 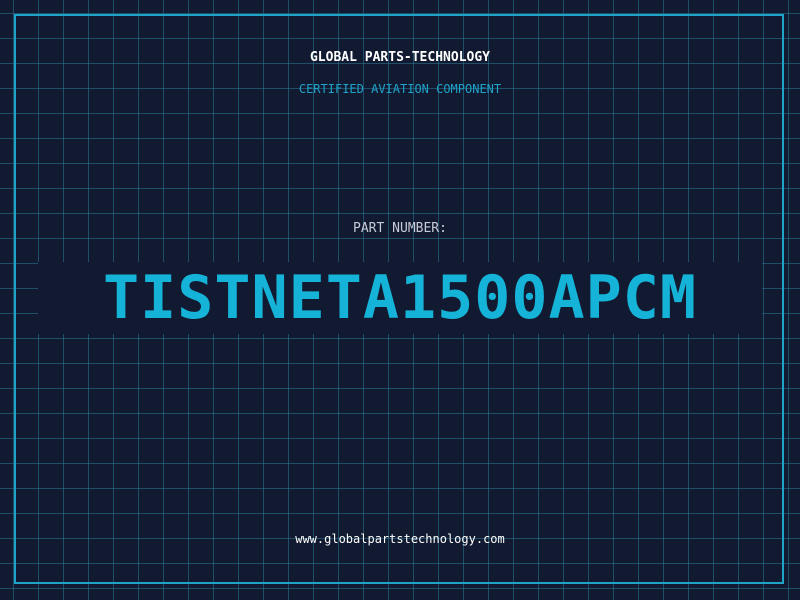 What do you see at coordinates (400, 228) in the screenshot?
I see `part-number-label: PART NUMBER:` at bounding box center [400, 228].